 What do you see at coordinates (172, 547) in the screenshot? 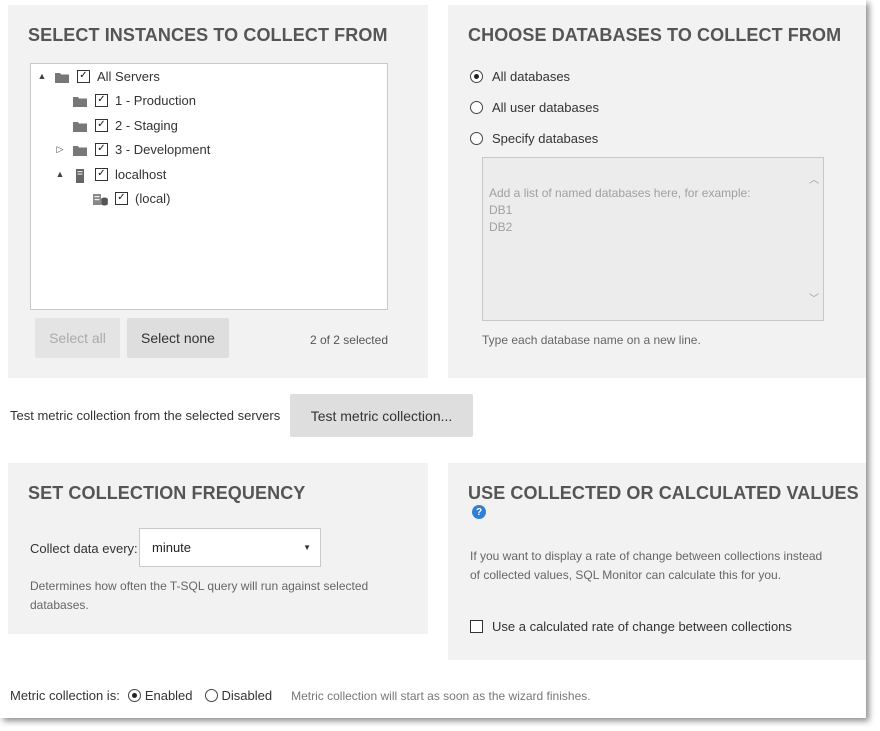
I see `frequency-value: minute` at bounding box center [172, 547].